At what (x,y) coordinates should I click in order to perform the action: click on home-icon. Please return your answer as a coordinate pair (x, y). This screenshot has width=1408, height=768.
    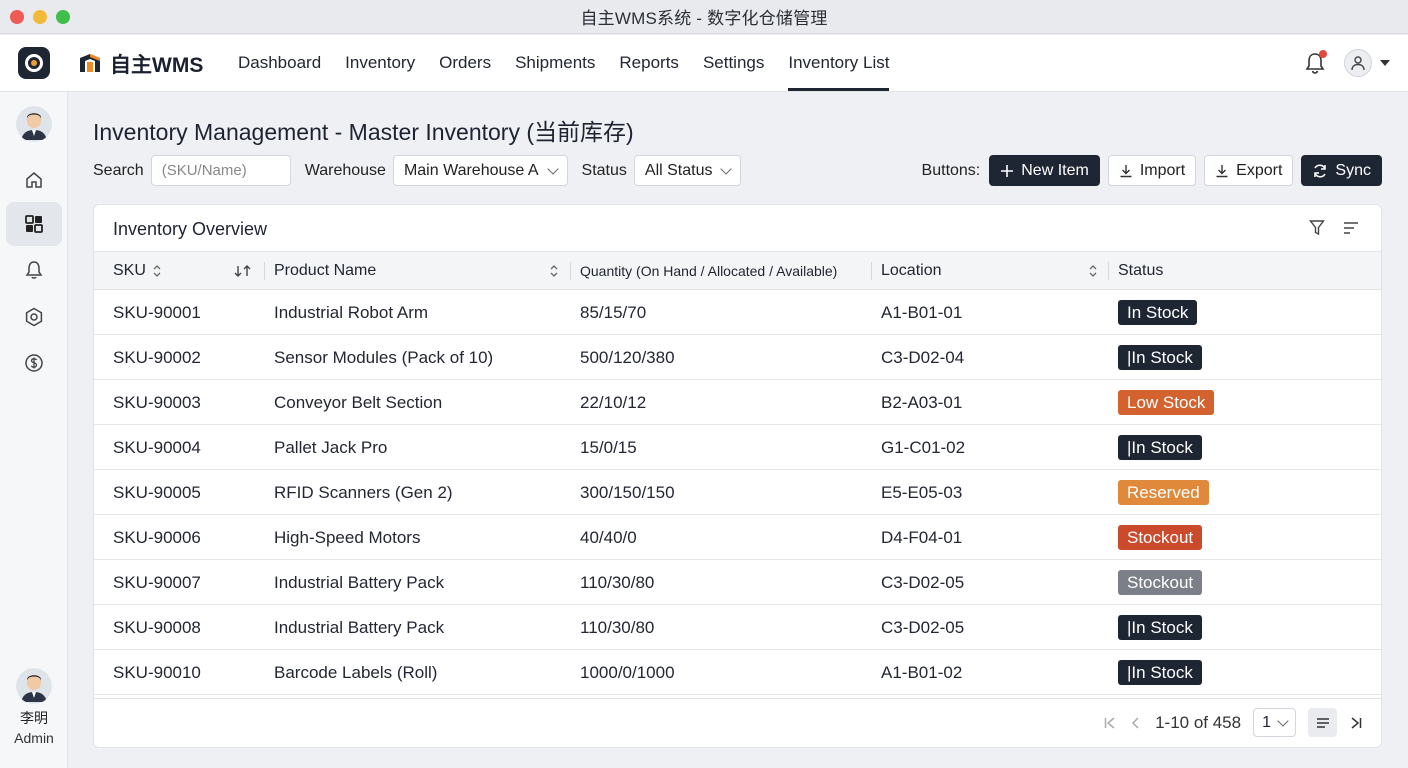
    Looking at the image, I should click on (34, 180).